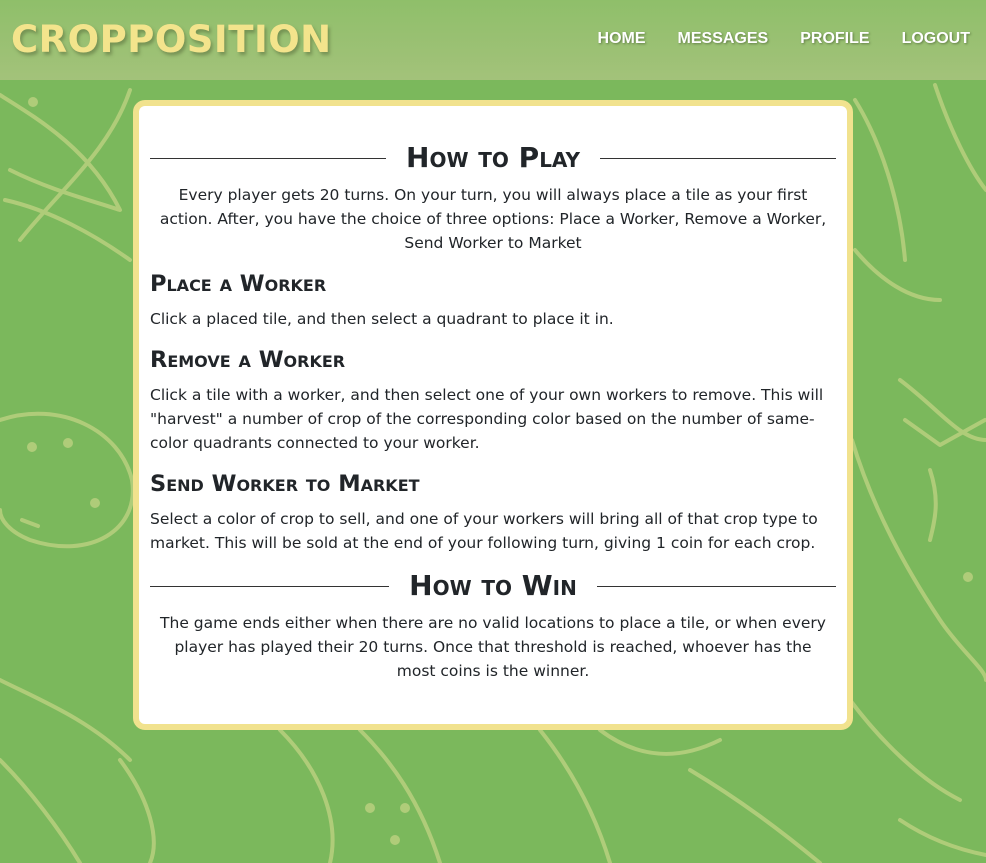 The width and height of the screenshot is (986, 863). I want to click on nav-home-link: HOME, so click(622, 39).